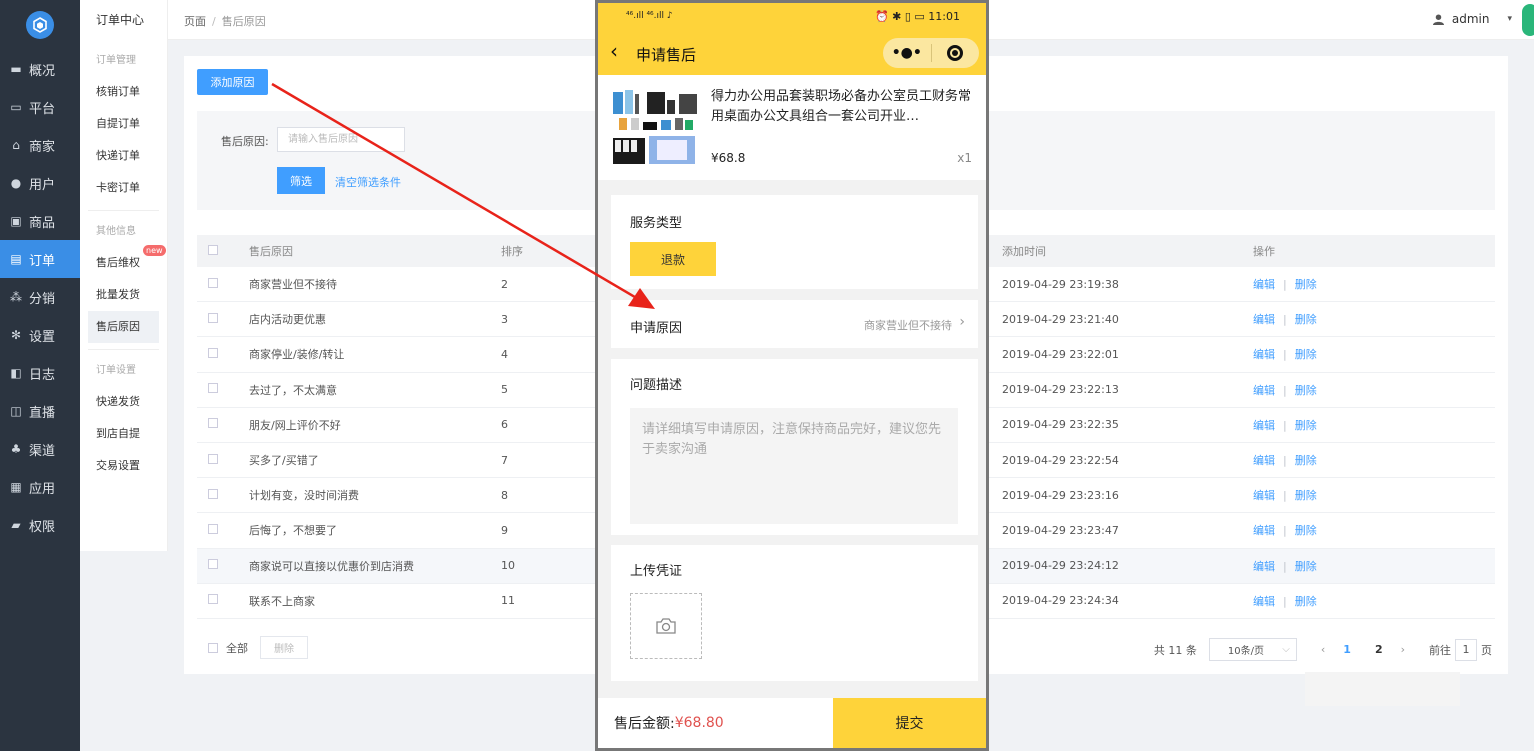  I want to click on row-reason: 后悔了，不想要了, so click(293, 531).